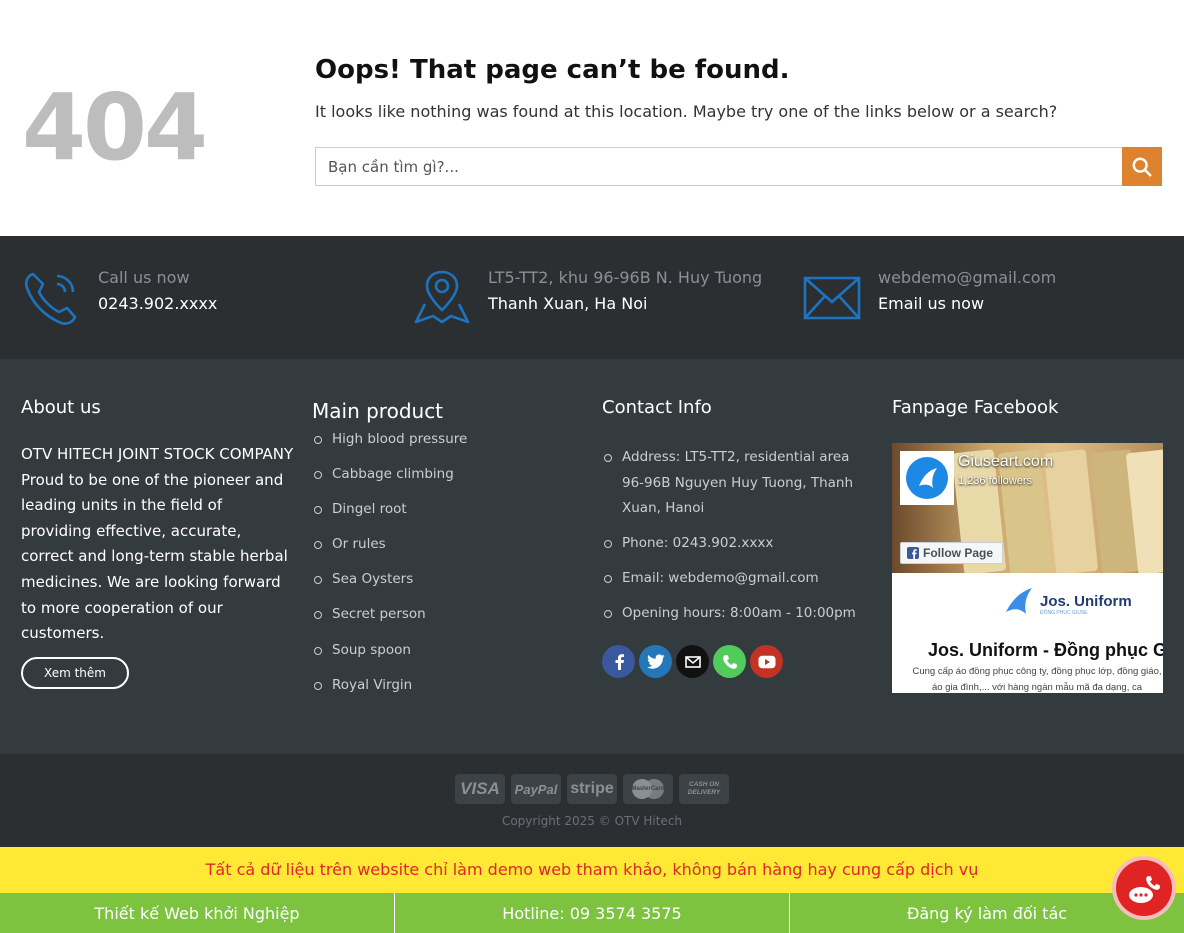  Describe the element at coordinates (389, 516) in the screenshot. I see `product-link: Dingel root` at that location.